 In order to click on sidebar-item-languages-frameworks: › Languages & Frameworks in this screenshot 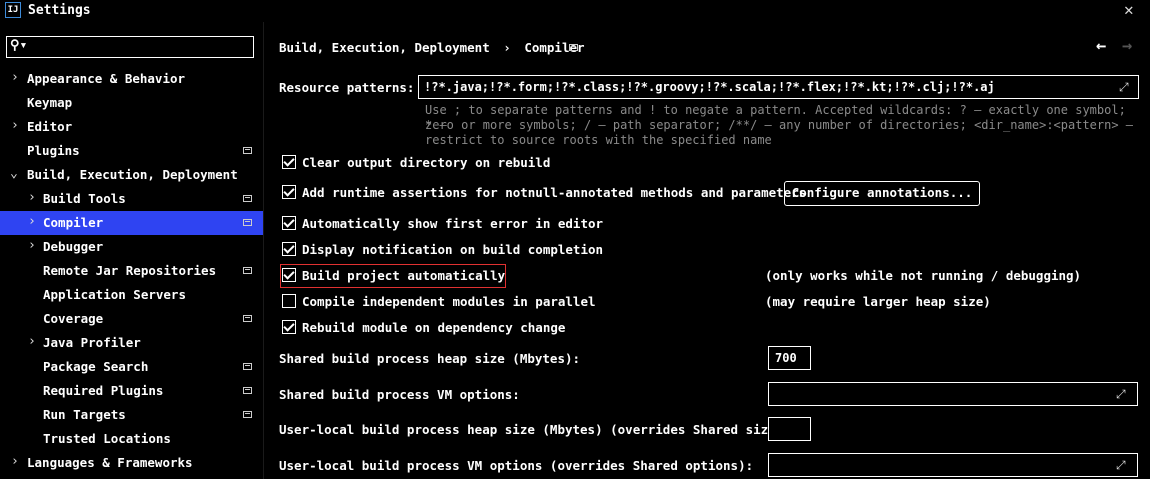, I will do `click(131, 463)`.